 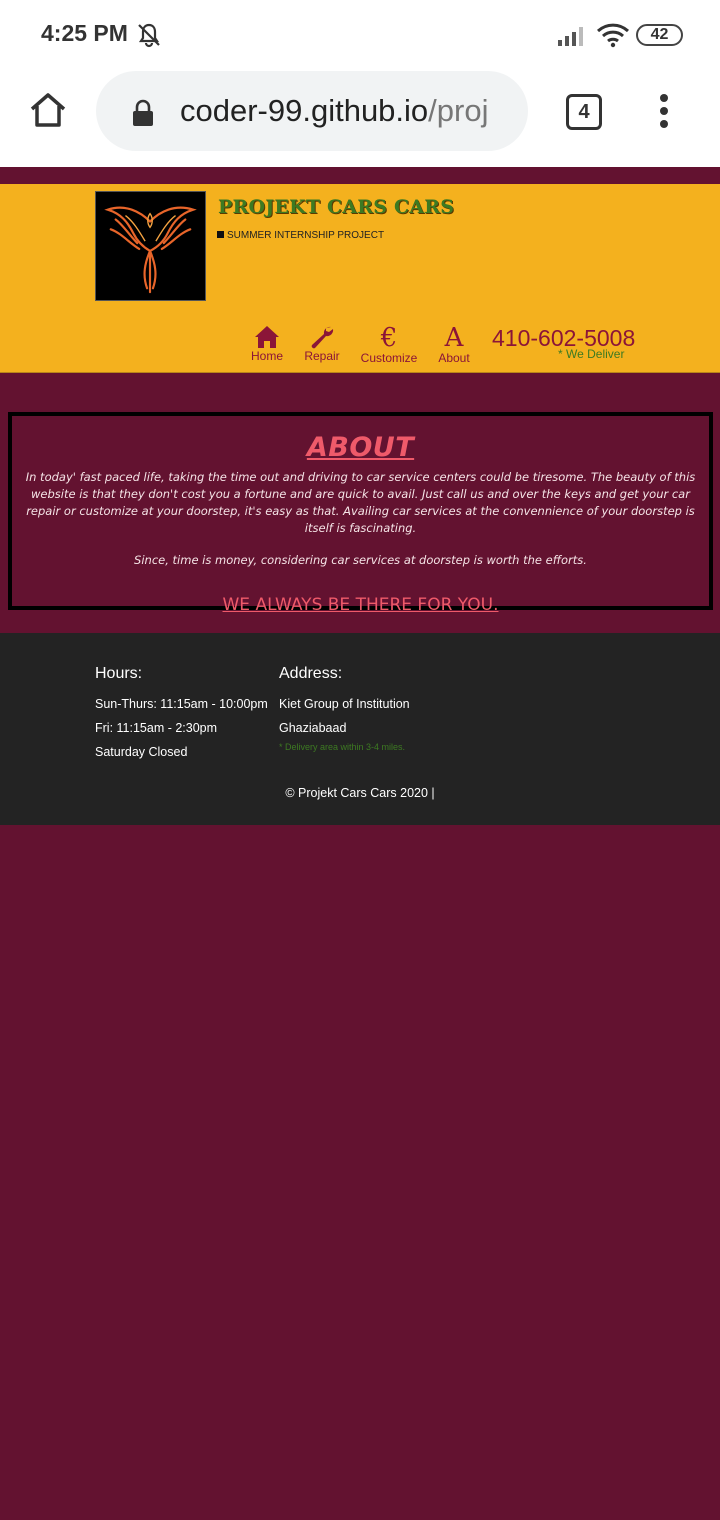 I want to click on signal-icon, so click(x=570, y=36).